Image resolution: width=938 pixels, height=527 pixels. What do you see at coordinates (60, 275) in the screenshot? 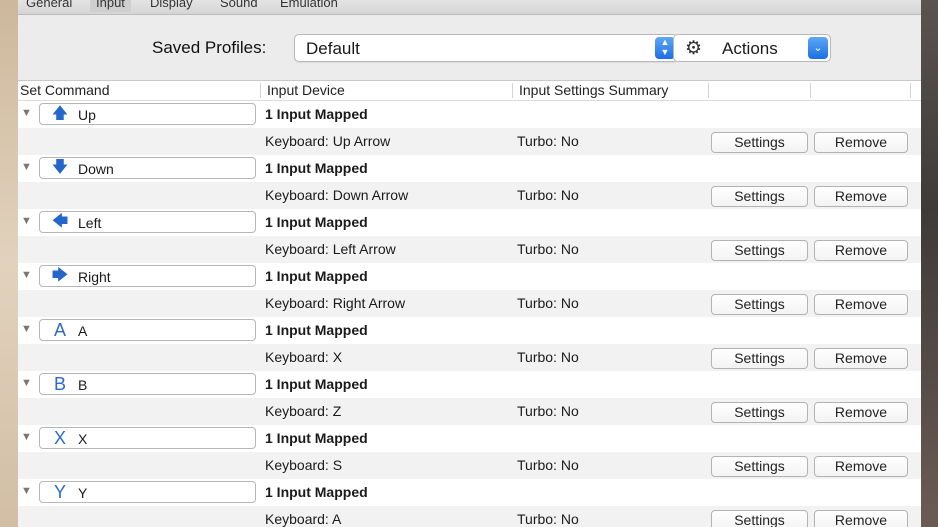
I see `arrow-right-icon: 🡆` at bounding box center [60, 275].